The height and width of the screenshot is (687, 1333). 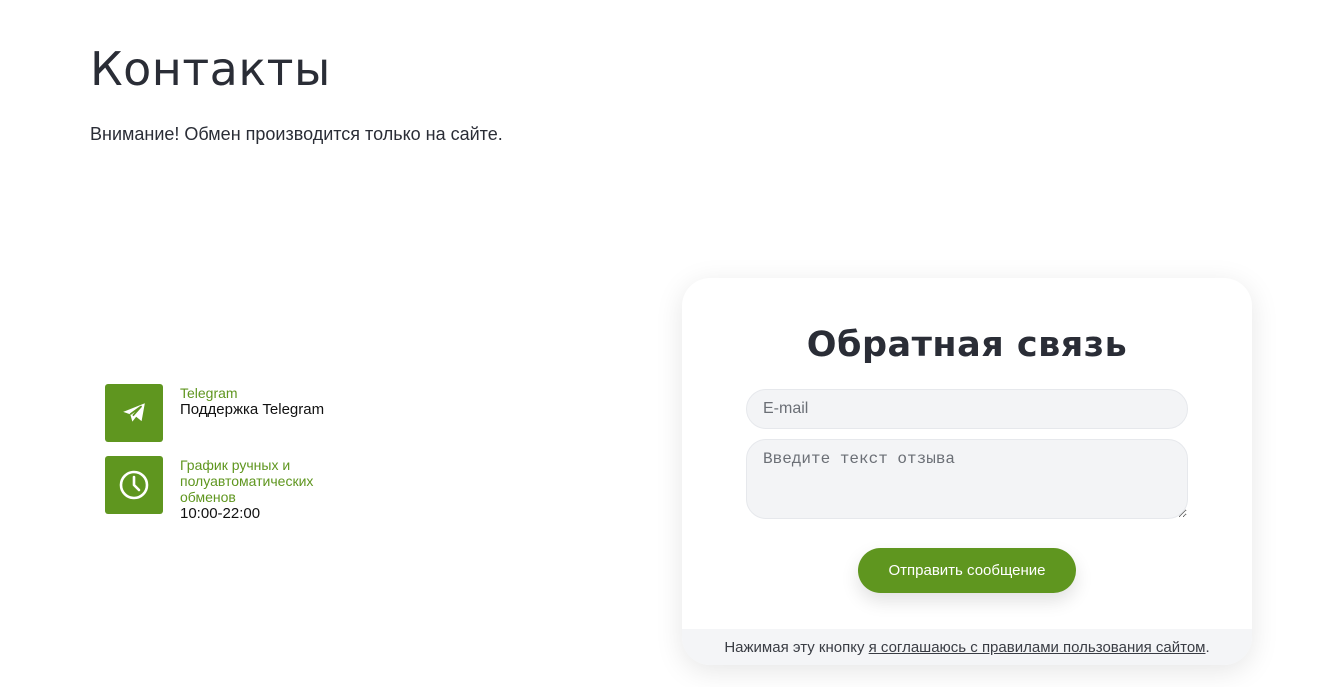 I want to click on contact-value: 10:00-22:00, so click(x=220, y=513).